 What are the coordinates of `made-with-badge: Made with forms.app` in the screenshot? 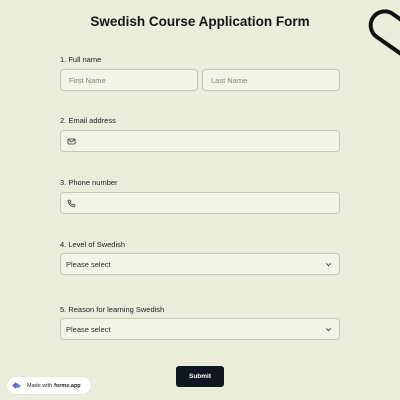 It's located at (49, 385).